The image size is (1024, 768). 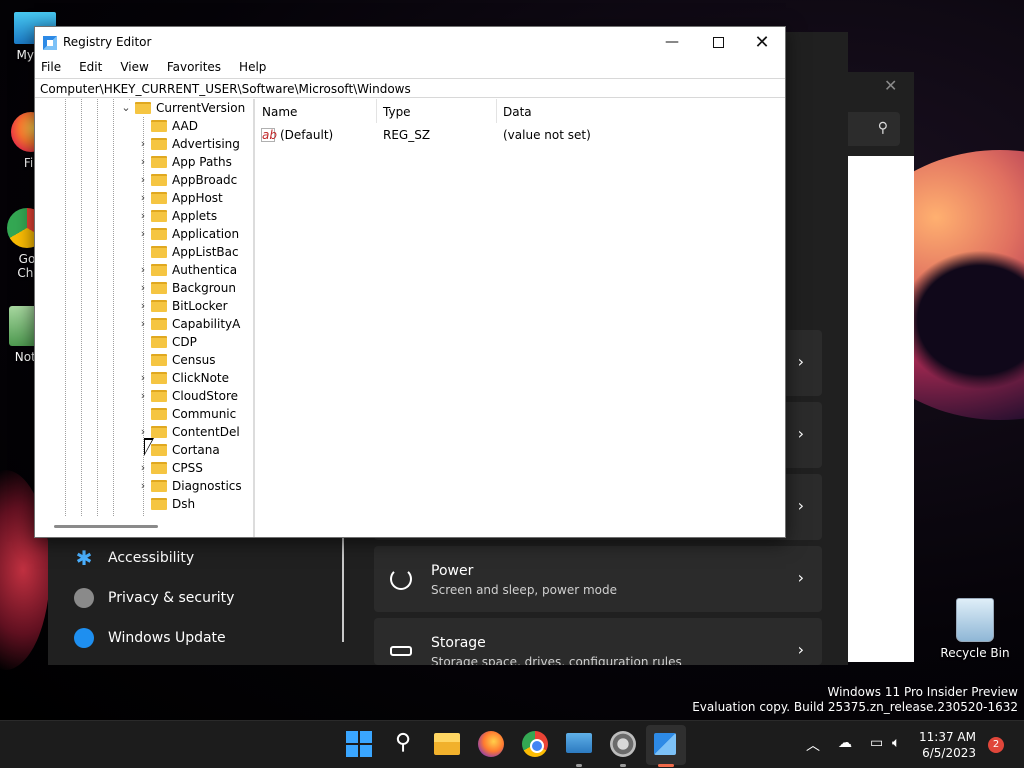 I want to click on file-explorer-button, so click(x=447, y=744).